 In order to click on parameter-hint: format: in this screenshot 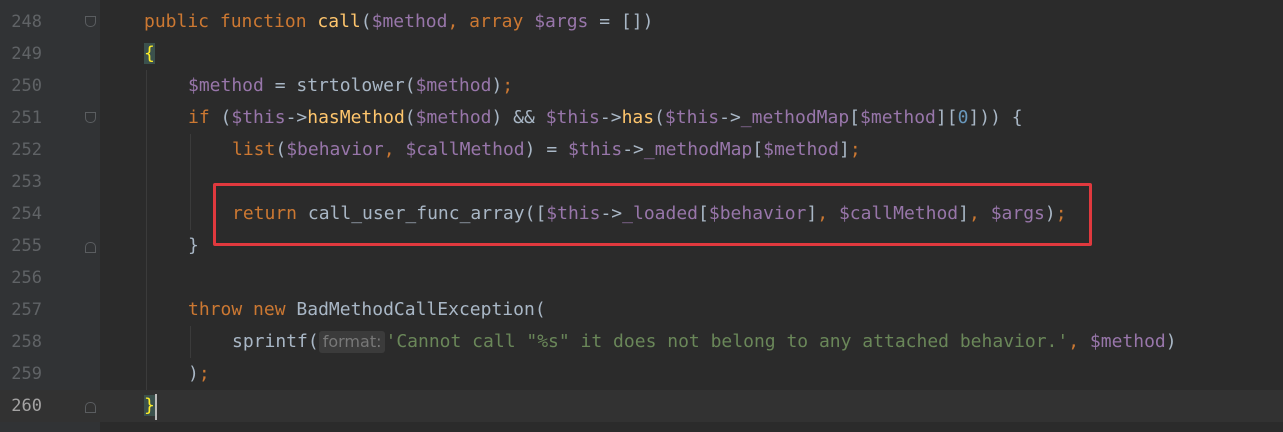, I will do `click(352, 342)`.